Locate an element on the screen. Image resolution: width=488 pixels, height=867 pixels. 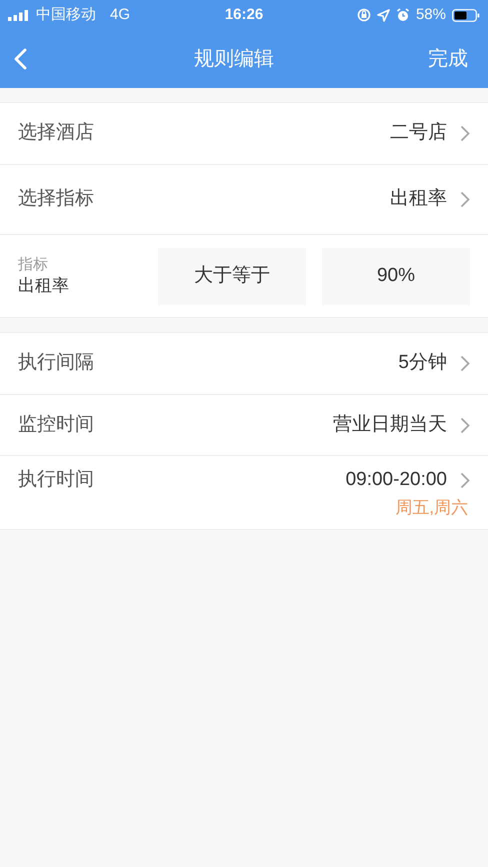
value-selector: 营业日期当天 is located at coordinates (401, 425).